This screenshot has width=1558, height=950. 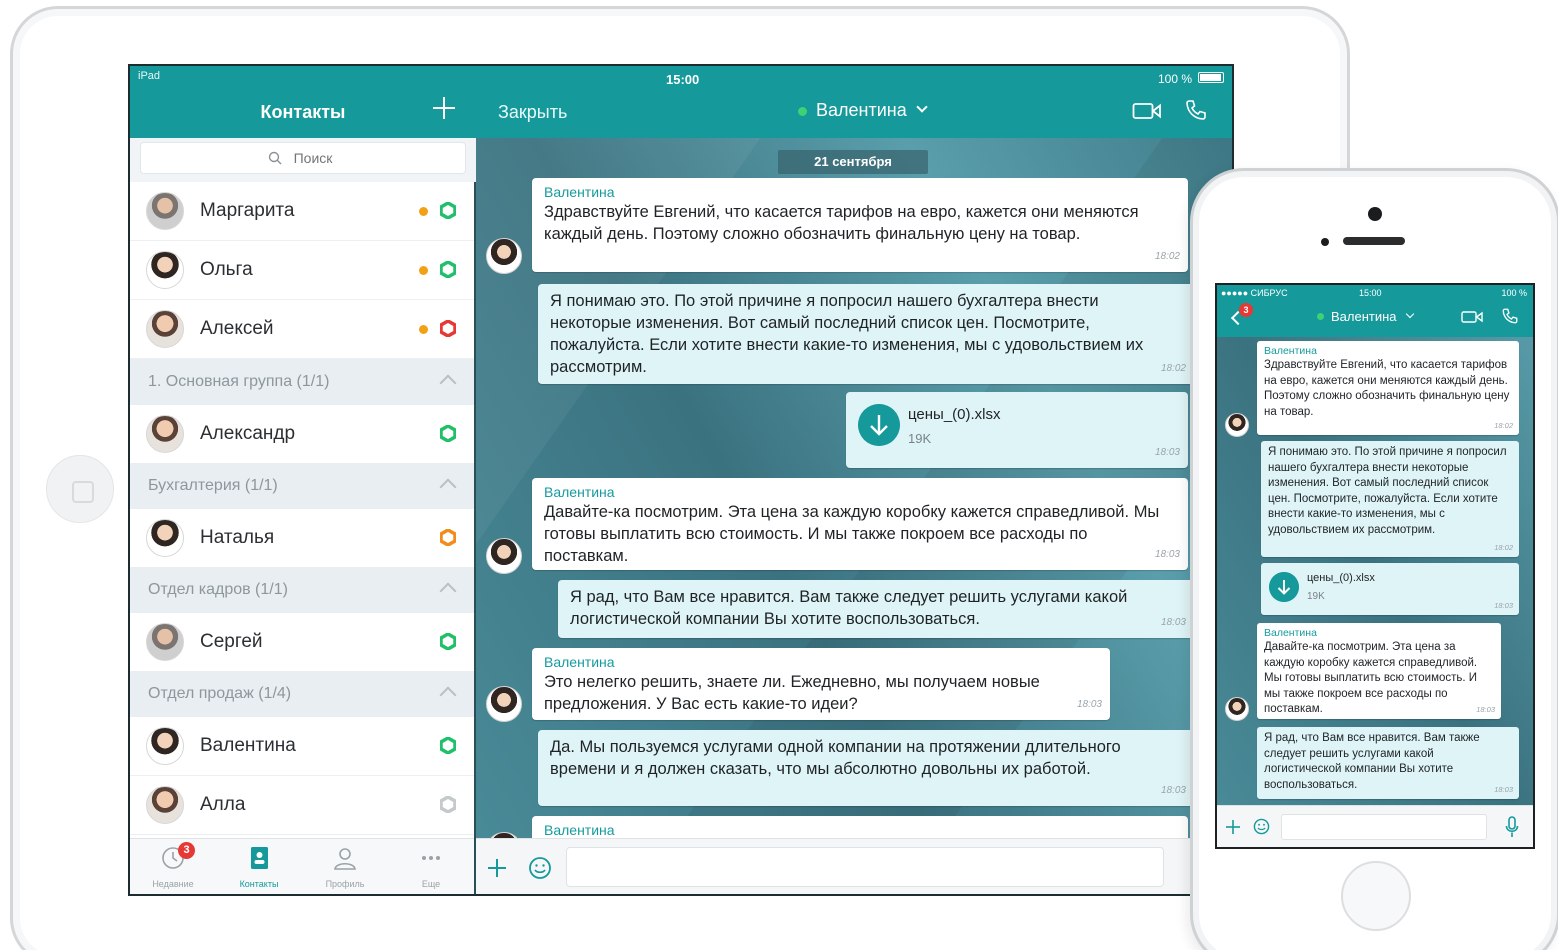 I want to click on contact-row: Наталья, so click(x=302, y=538).